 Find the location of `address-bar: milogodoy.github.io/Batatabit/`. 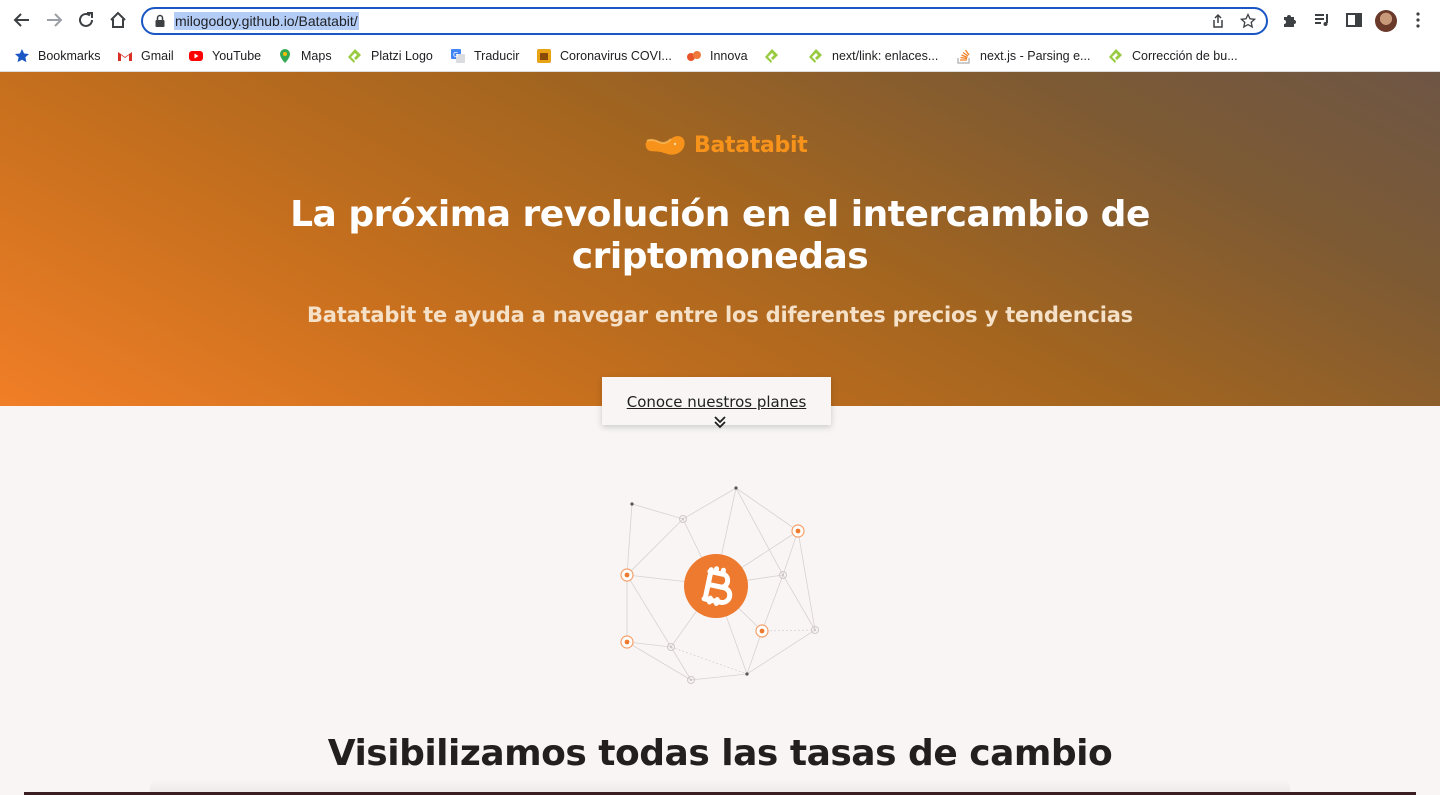

address-bar: milogodoy.github.io/Batatabit/ is located at coordinates (704, 21).